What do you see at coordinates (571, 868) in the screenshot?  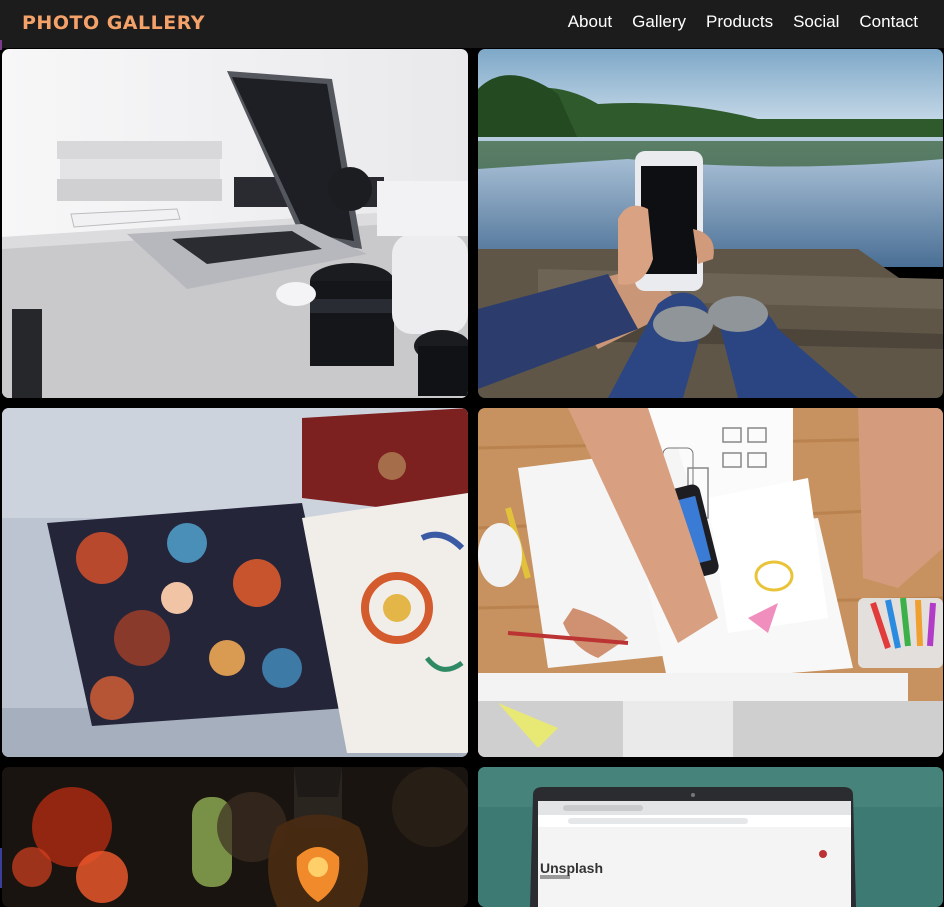 I see `unsplash-screen-title: Unsplash` at bounding box center [571, 868].